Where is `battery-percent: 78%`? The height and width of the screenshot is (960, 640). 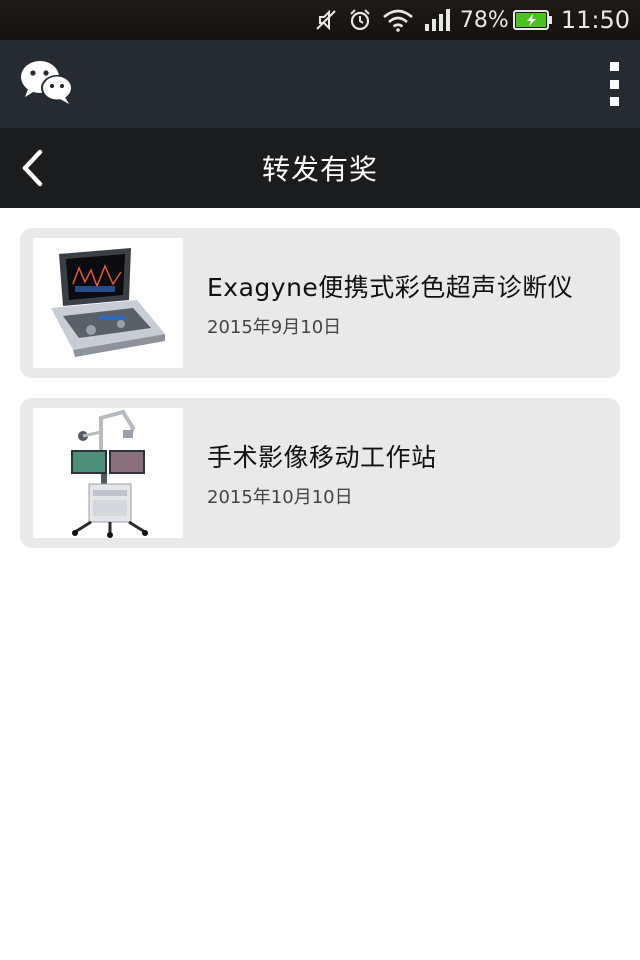
battery-percent: 78% is located at coordinates (484, 20).